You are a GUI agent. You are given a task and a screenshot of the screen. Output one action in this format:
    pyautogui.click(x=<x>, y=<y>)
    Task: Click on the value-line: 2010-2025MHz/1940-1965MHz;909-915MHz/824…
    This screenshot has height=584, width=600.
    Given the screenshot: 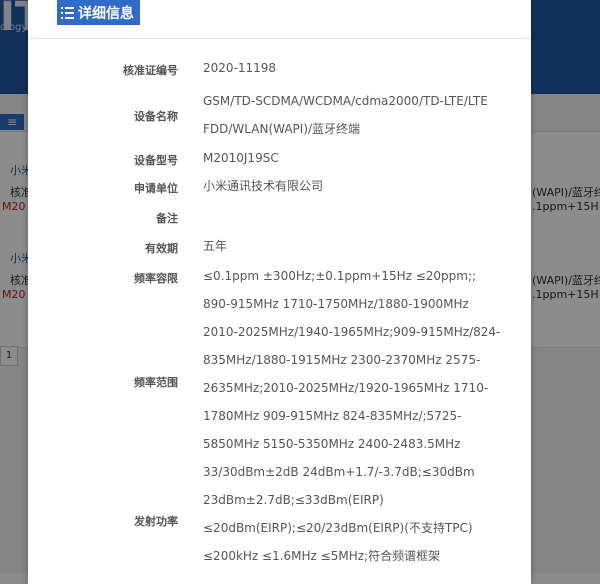 What is the action you would take?
    pyautogui.click(x=352, y=332)
    